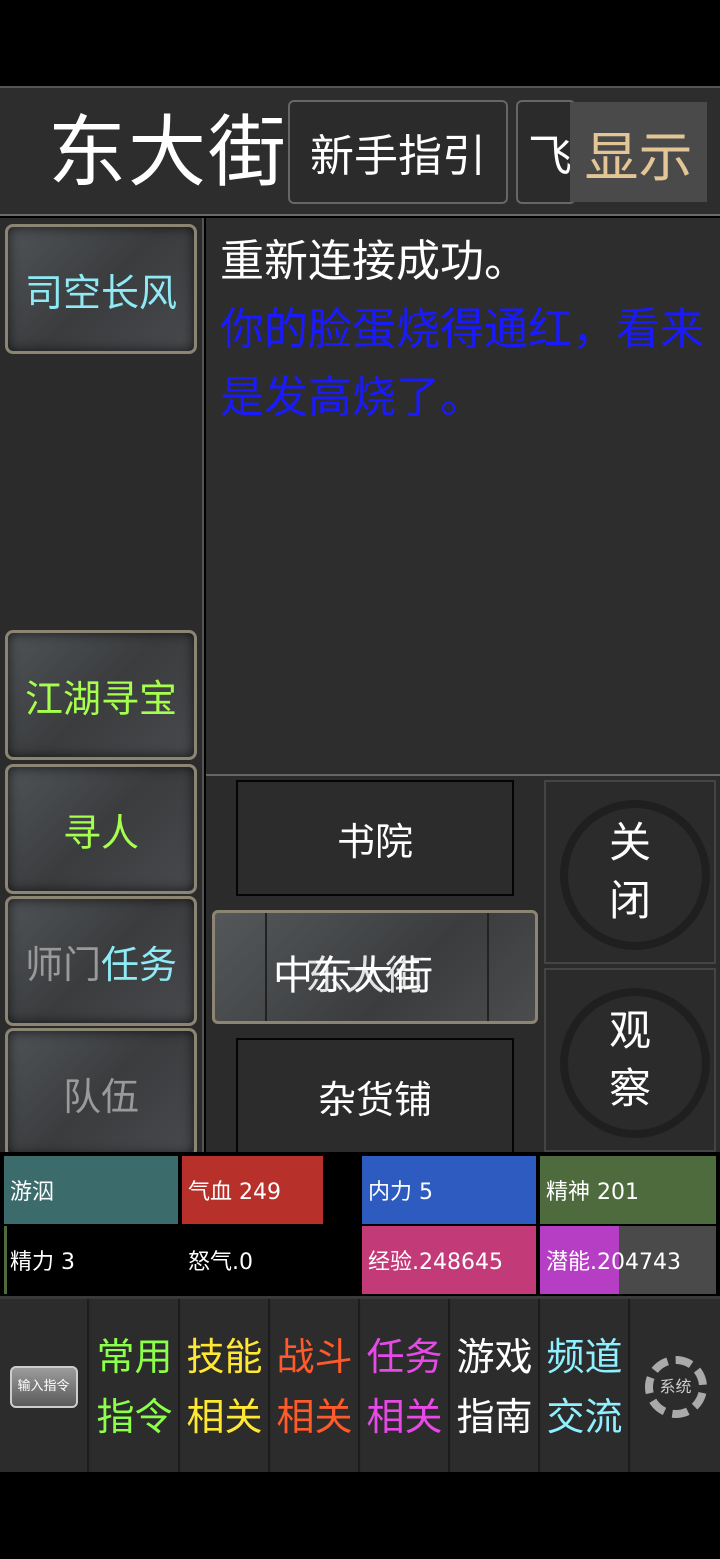 The height and width of the screenshot is (1559, 720). I want to click on gear-icon: 系统, so click(675, 1387).